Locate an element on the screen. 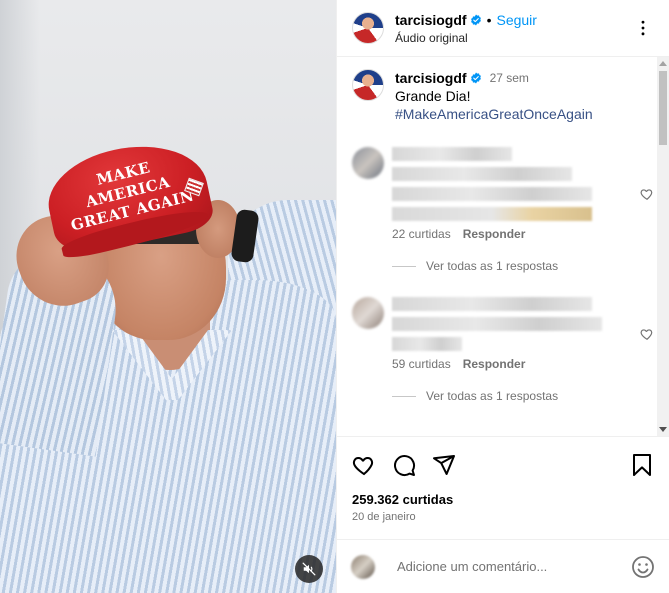 Image resolution: width=669 pixels, height=593 pixels. speaker-muted-icon is located at coordinates (309, 569).